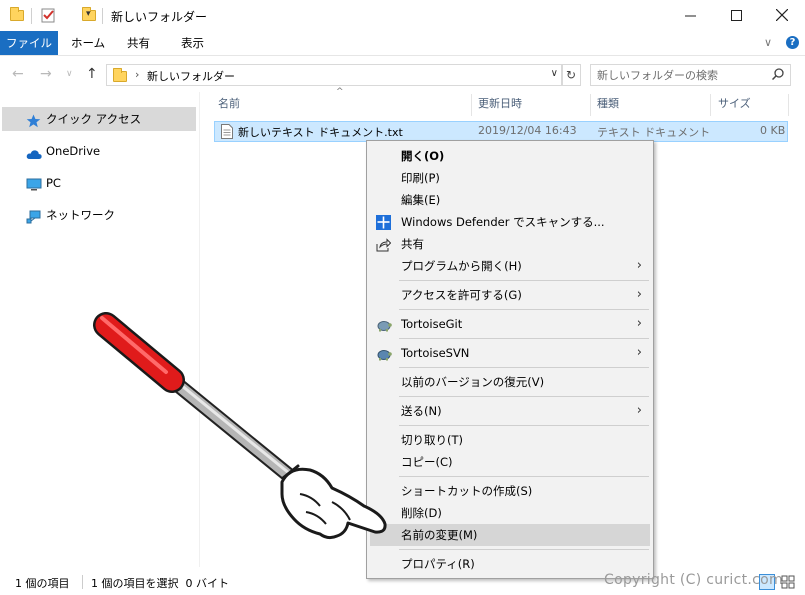 The width and height of the screenshot is (805, 595). I want to click on tab-view: 表示, so click(192, 43).